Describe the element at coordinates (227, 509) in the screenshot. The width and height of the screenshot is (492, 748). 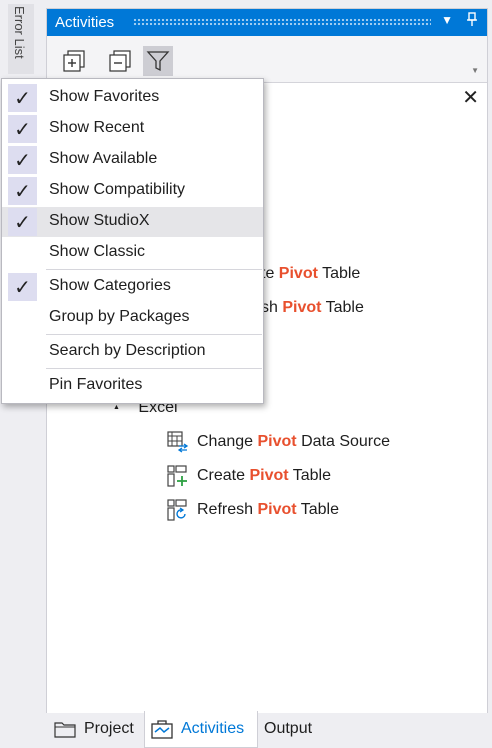
I see `item-text-prefix: Refresh` at that location.